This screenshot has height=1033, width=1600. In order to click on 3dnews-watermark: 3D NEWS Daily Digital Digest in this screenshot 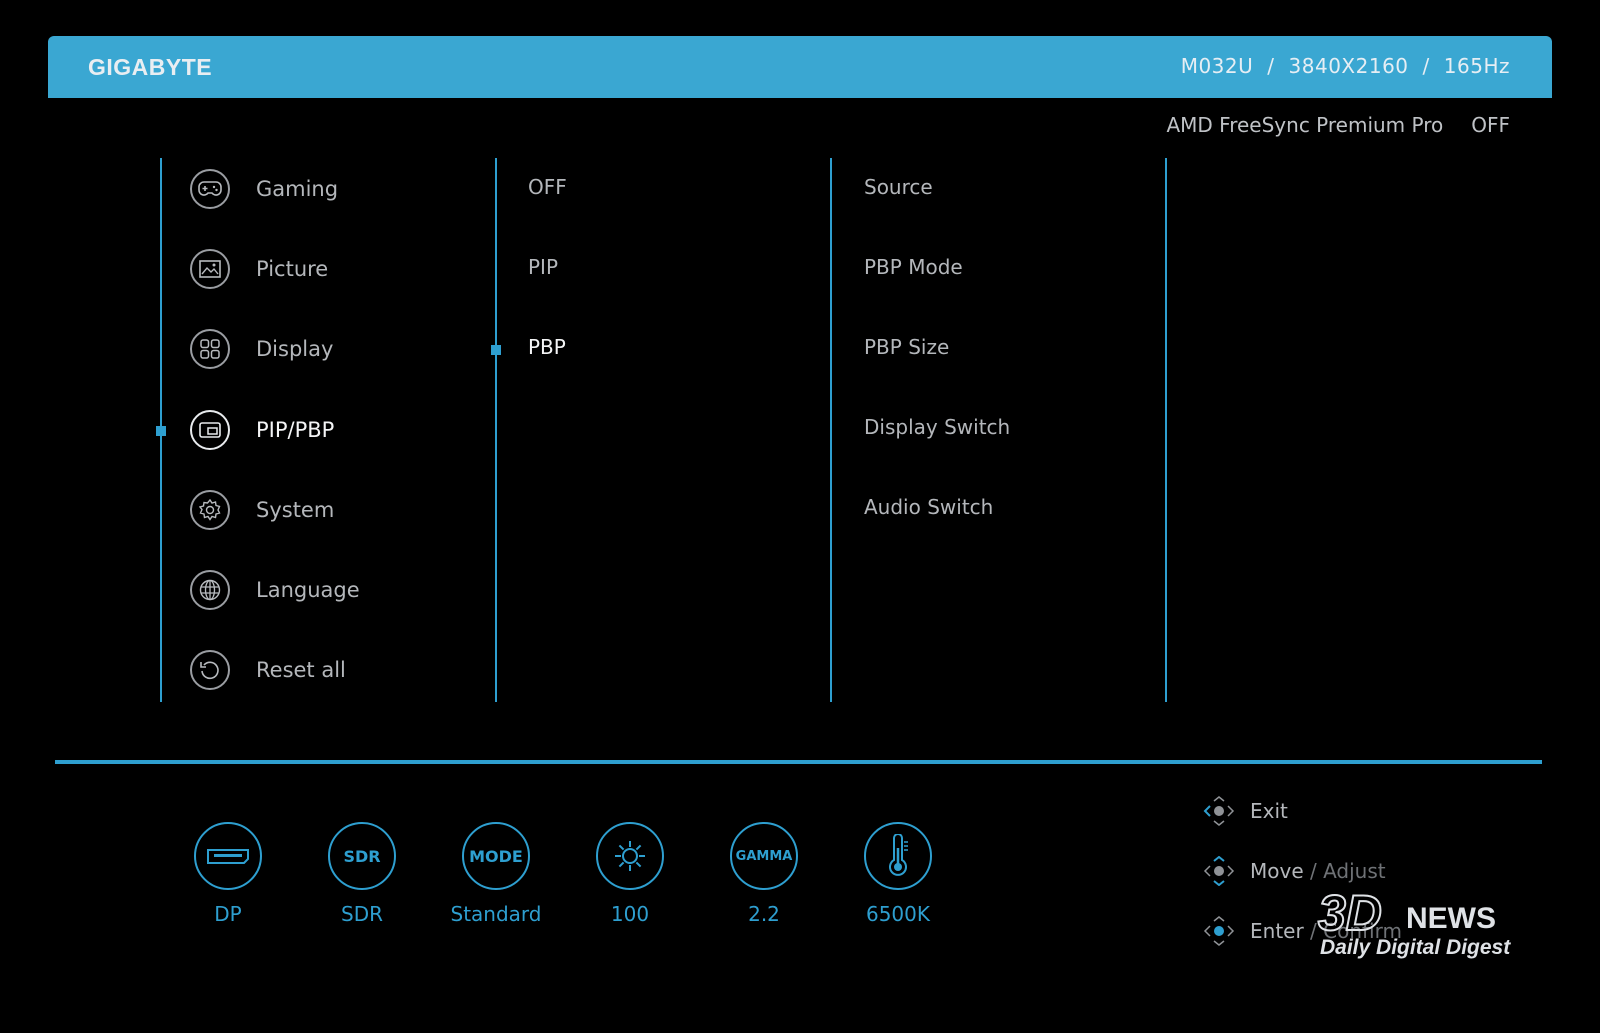, I will do `click(1437, 926)`.